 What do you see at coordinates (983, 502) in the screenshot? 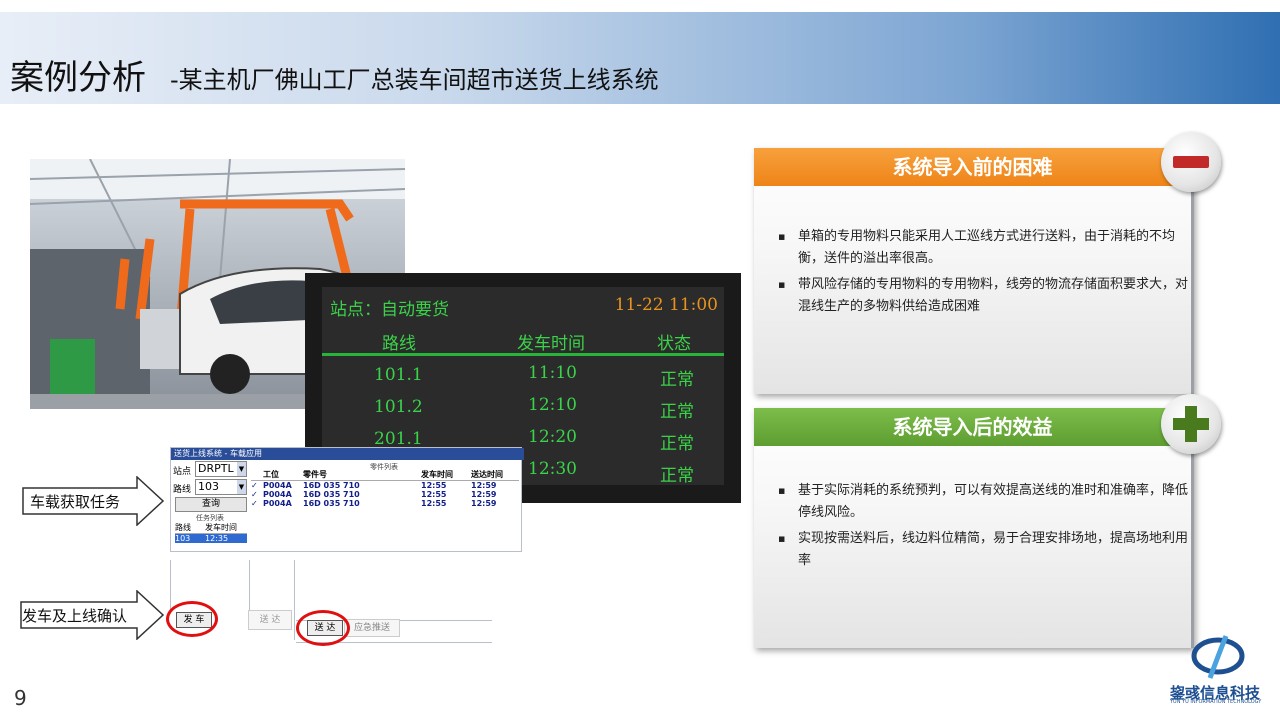
I see `list-item: 基于实际消耗的系统预判，可以有效提高送线的准时和准确率，降低停线风险。` at bounding box center [983, 502].